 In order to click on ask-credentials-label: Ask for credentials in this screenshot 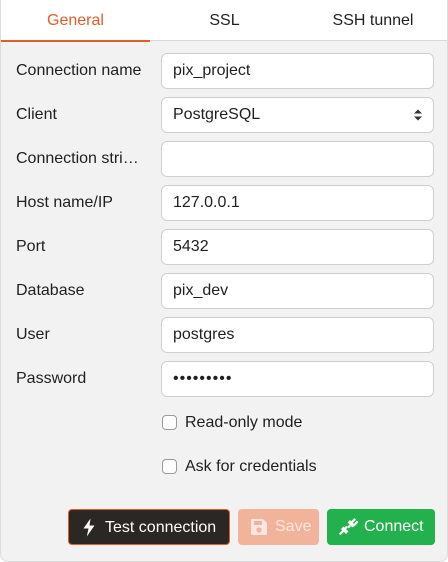, I will do `click(251, 466)`.